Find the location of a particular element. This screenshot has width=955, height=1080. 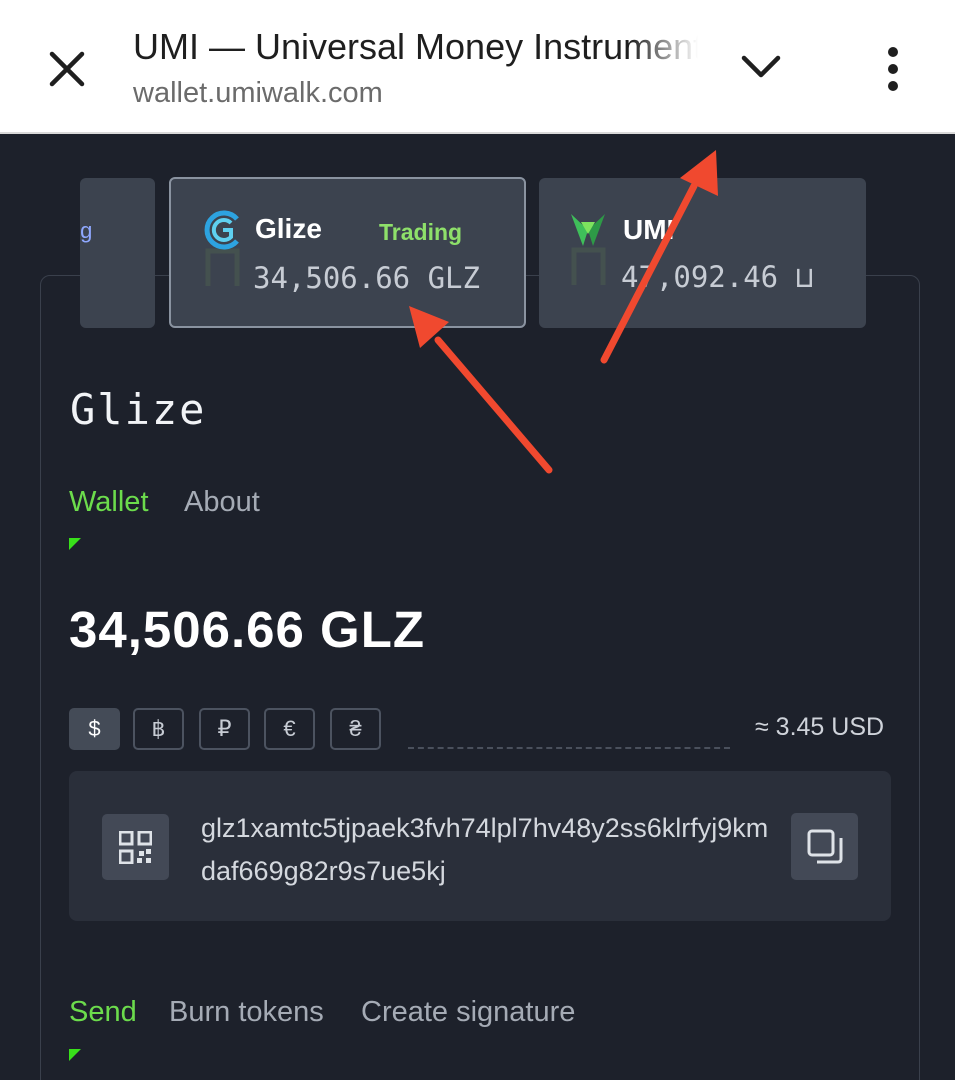

token-card-partial: ıg is located at coordinates (117, 253).